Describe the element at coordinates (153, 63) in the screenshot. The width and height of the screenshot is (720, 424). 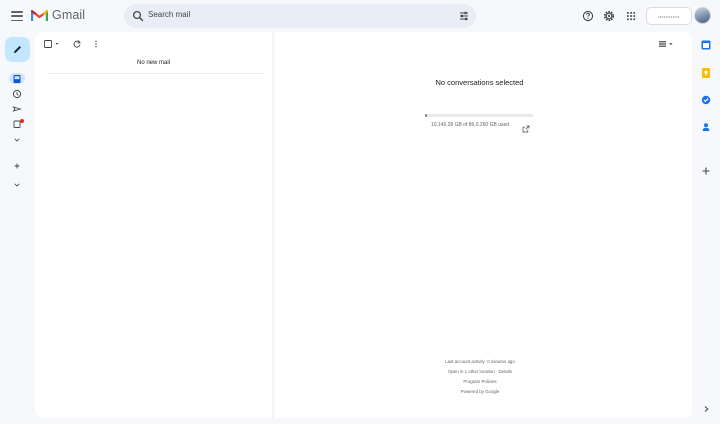
I see `empty-list-message: No new mail` at that location.